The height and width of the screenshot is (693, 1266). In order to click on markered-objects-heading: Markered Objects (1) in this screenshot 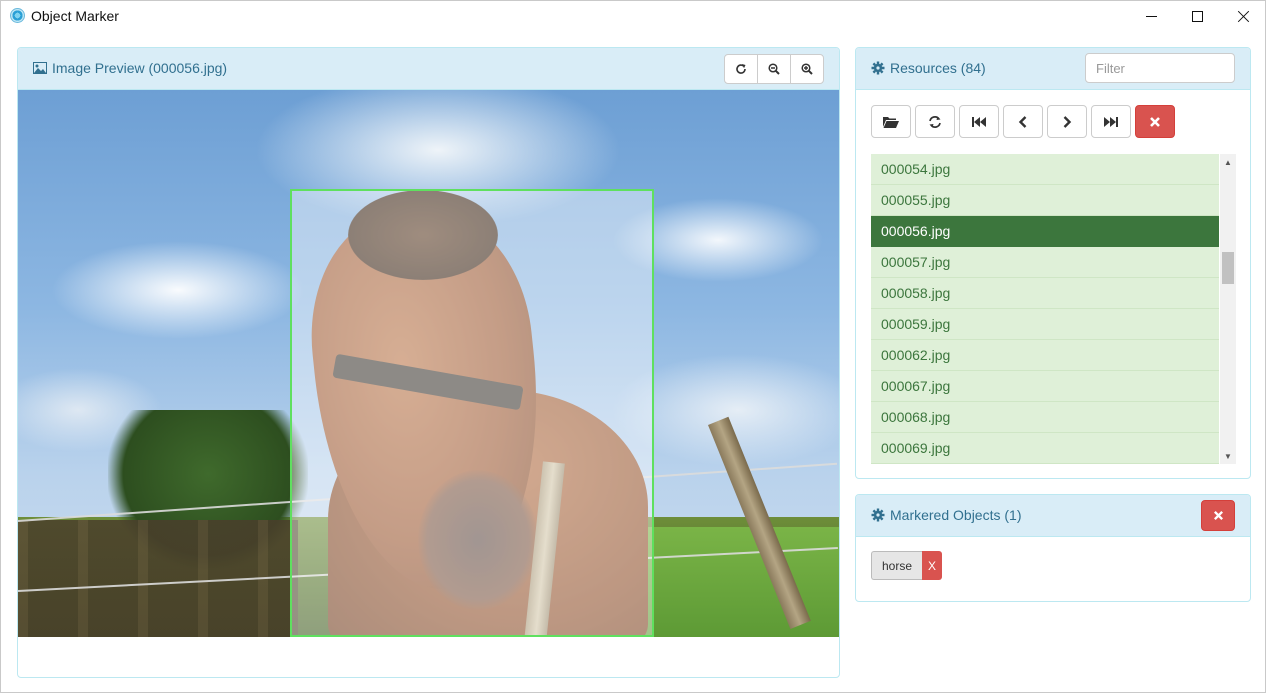, I will do `click(1053, 516)`.